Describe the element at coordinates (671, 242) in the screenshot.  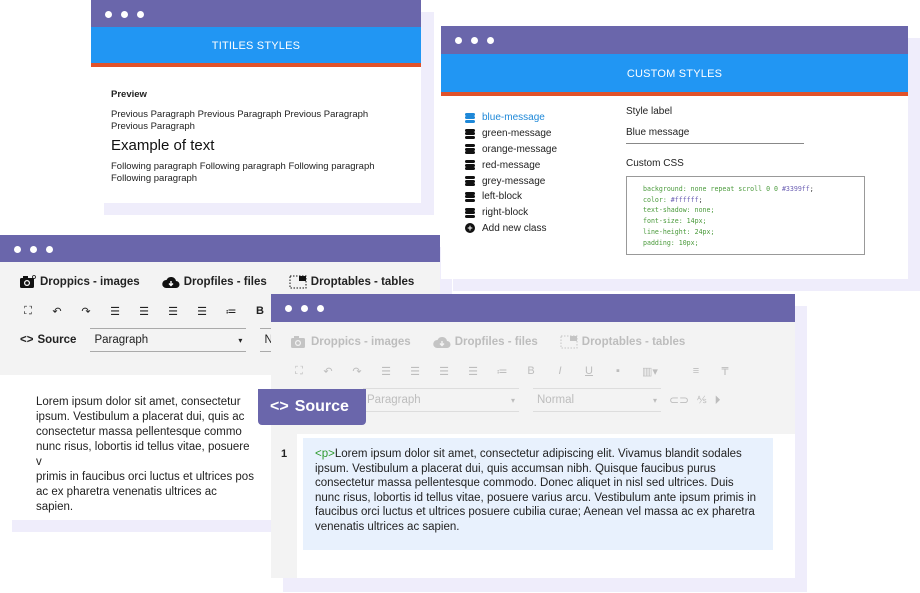
I see `css-line: padding: 10px;` at that location.